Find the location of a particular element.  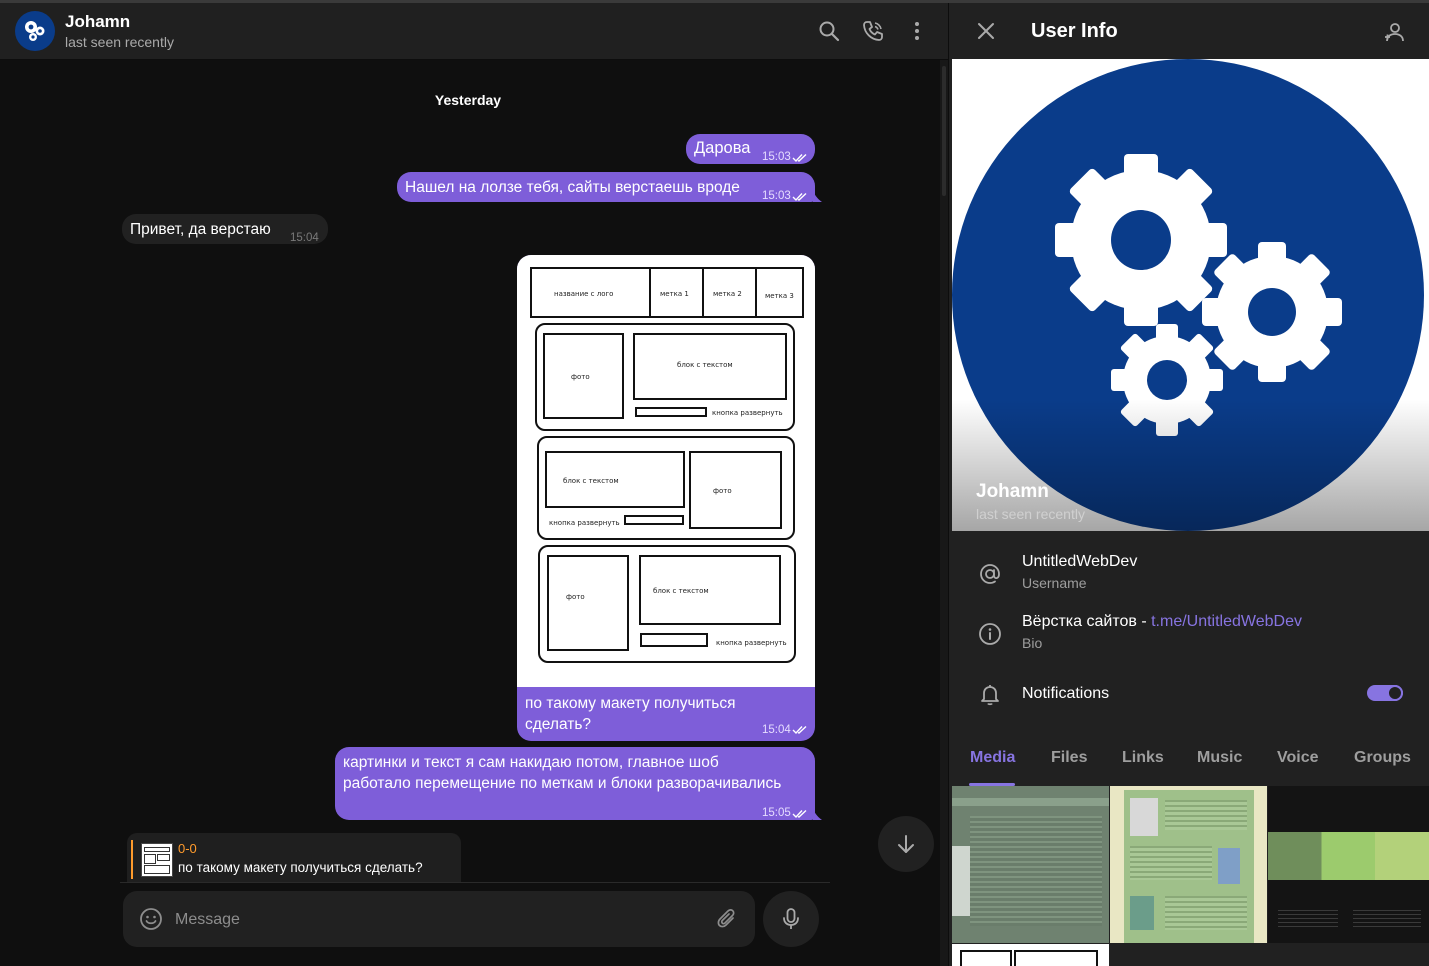

phone-icon is located at coordinates (873, 31).